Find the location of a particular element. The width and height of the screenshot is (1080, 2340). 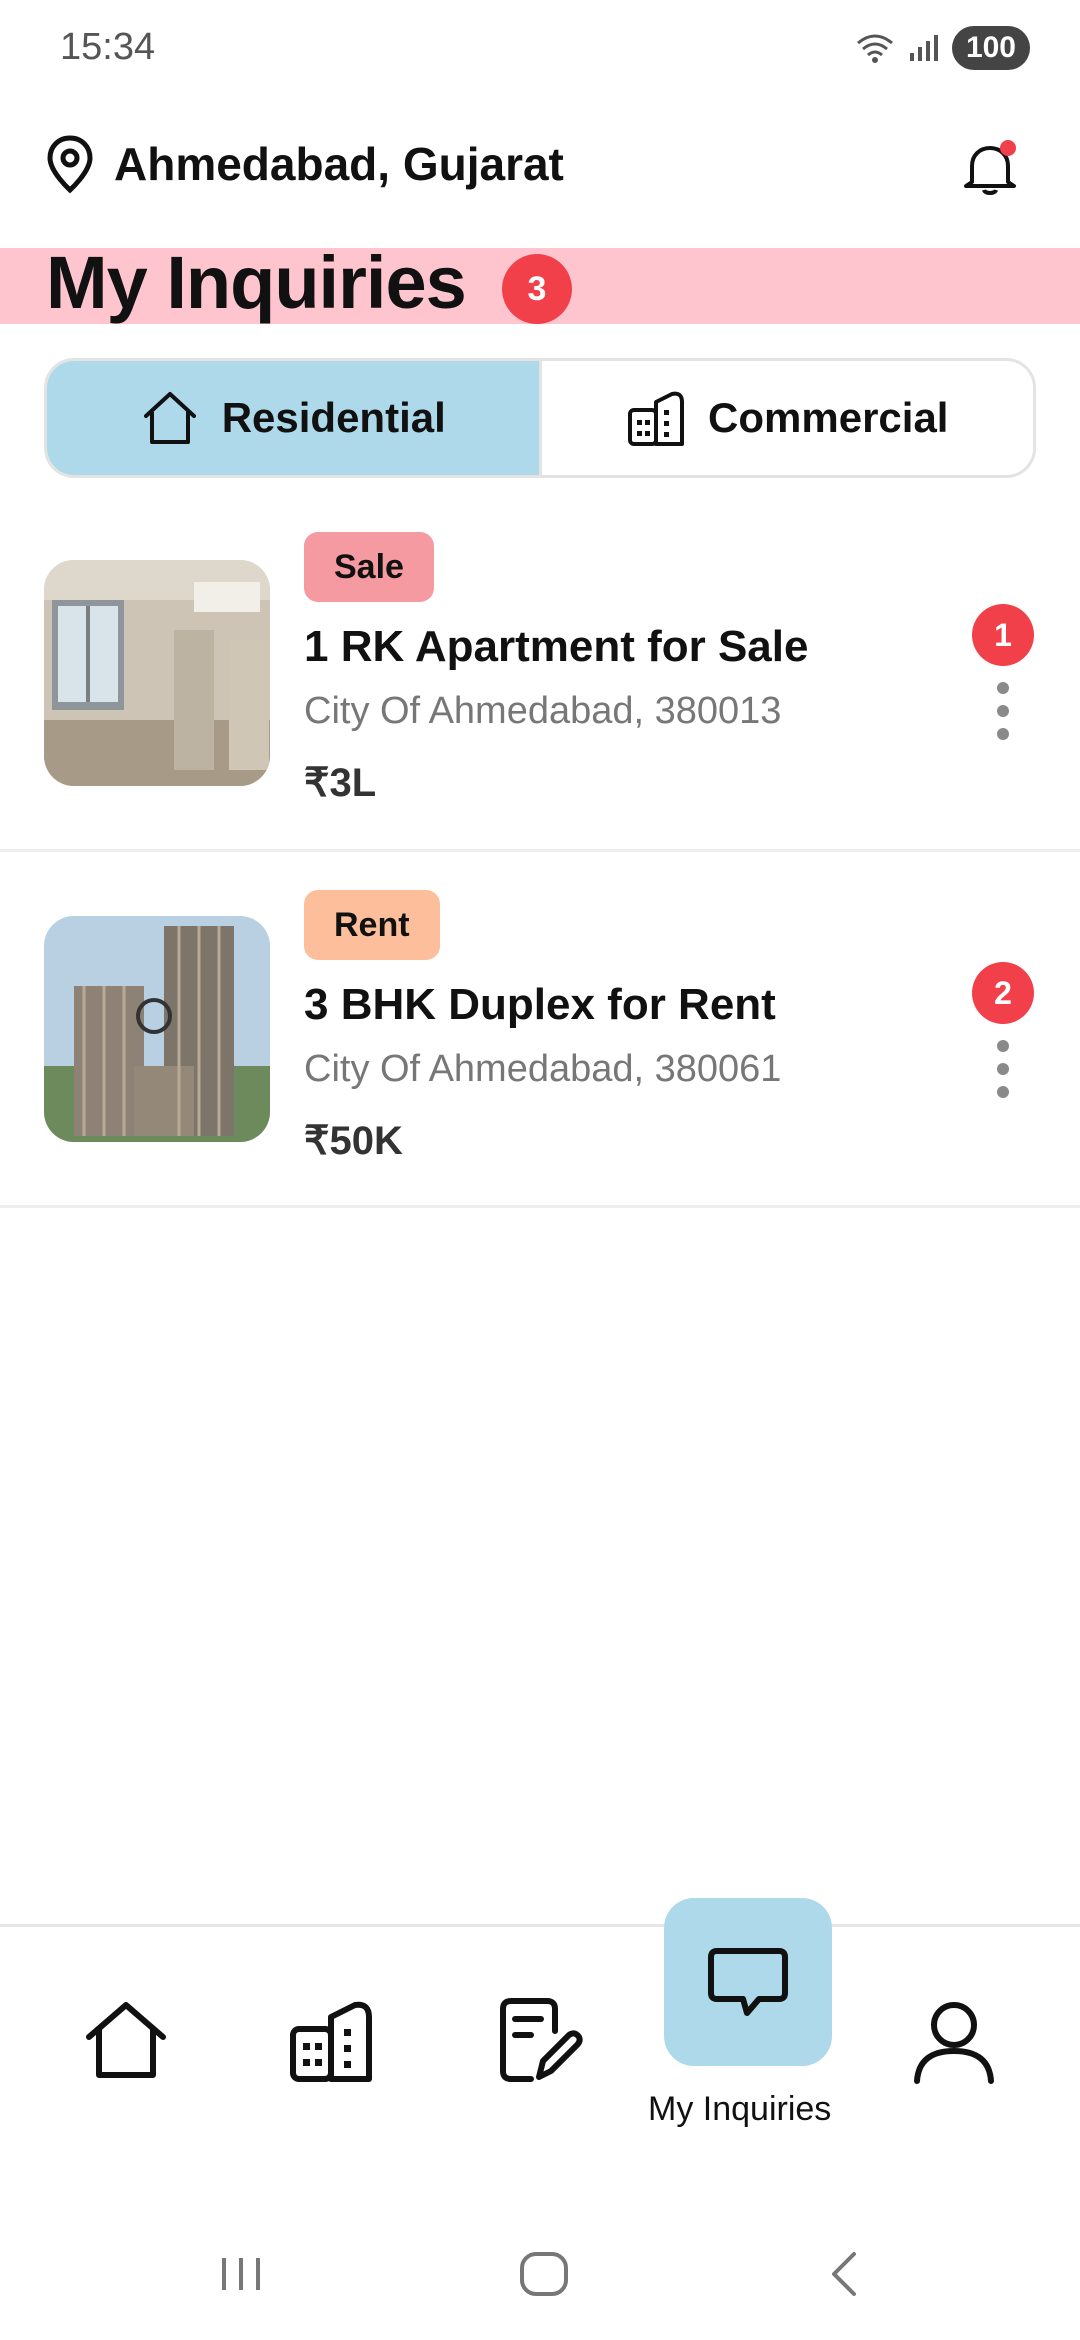

house-icon is located at coordinates (169, 418).